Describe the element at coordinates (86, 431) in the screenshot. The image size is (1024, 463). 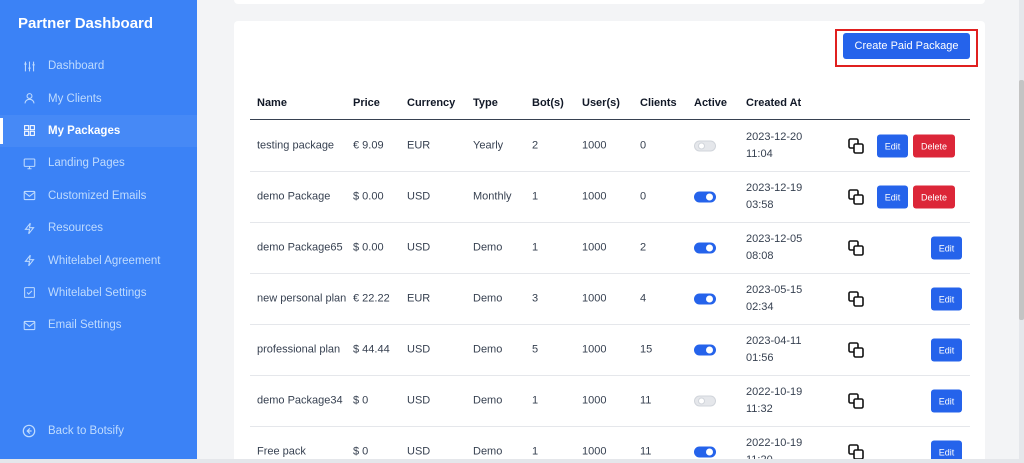
I see `back-label: Back to Botsify` at that location.